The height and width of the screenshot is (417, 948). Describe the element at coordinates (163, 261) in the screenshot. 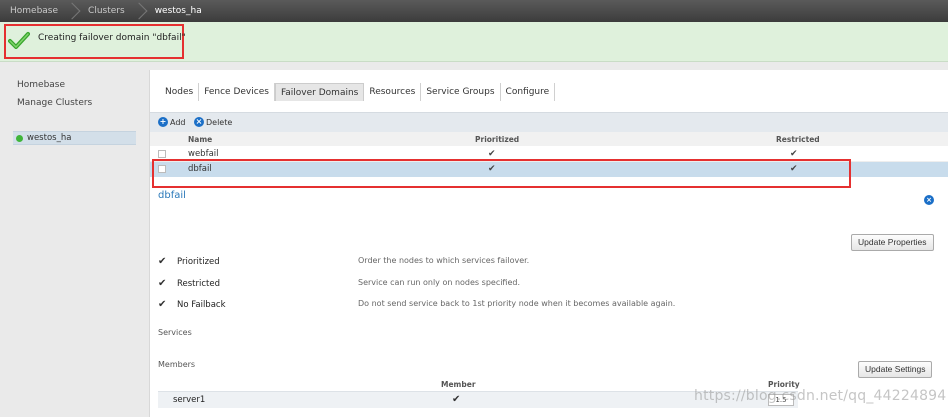

I see `prioritized-checkbox-icon: ✔` at that location.